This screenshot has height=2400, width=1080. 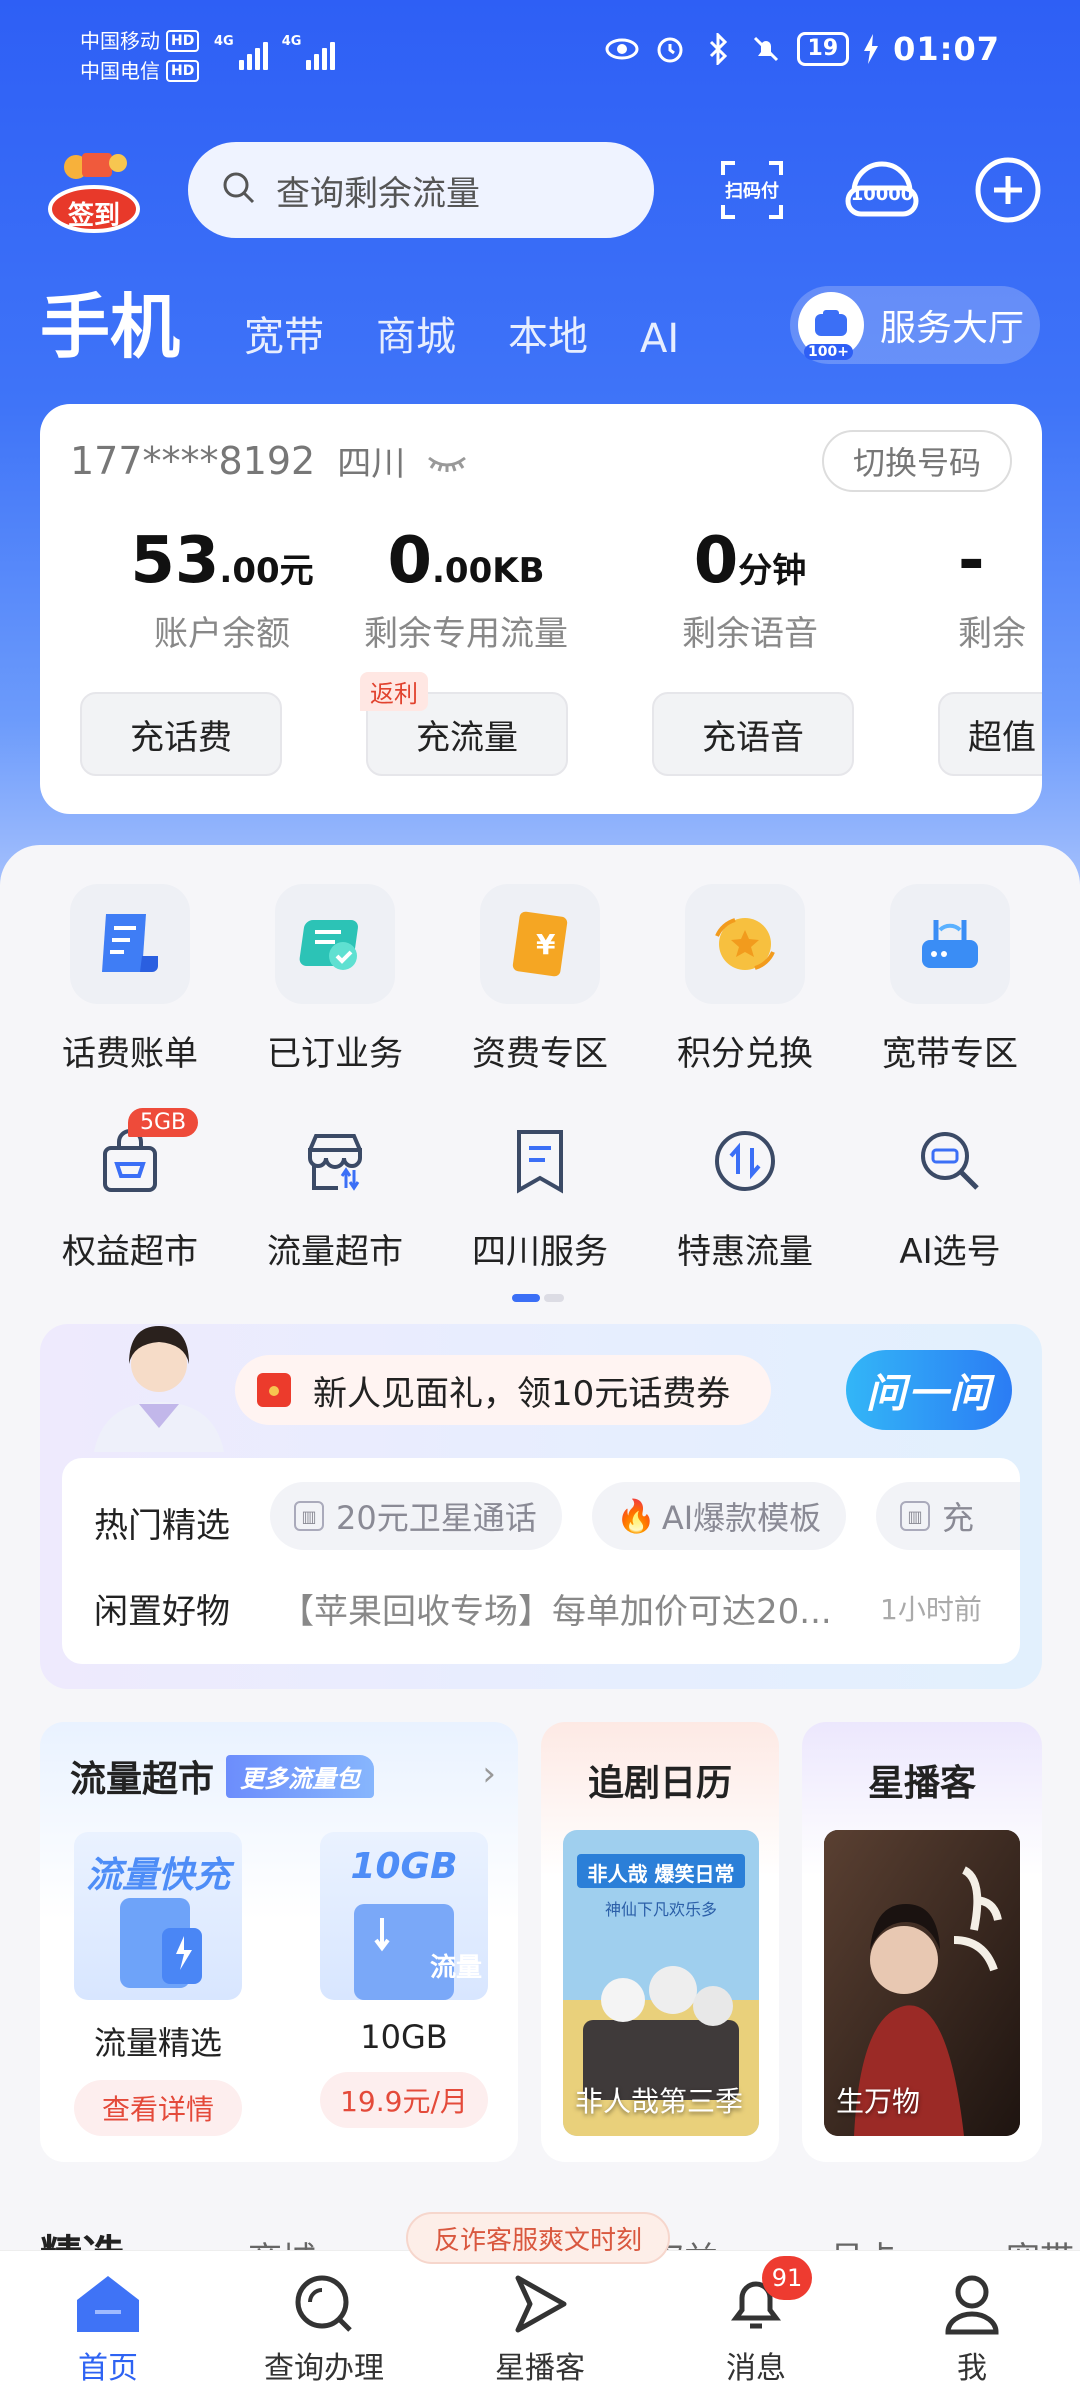 What do you see at coordinates (950, 1054) in the screenshot?
I see `service-label: 宽带专区` at bounding box center [950, 1054].